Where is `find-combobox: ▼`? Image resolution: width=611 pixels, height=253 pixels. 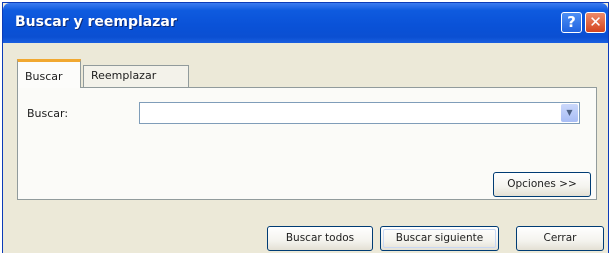 find-combobox: ▼ is located at coordinates (359, 113).